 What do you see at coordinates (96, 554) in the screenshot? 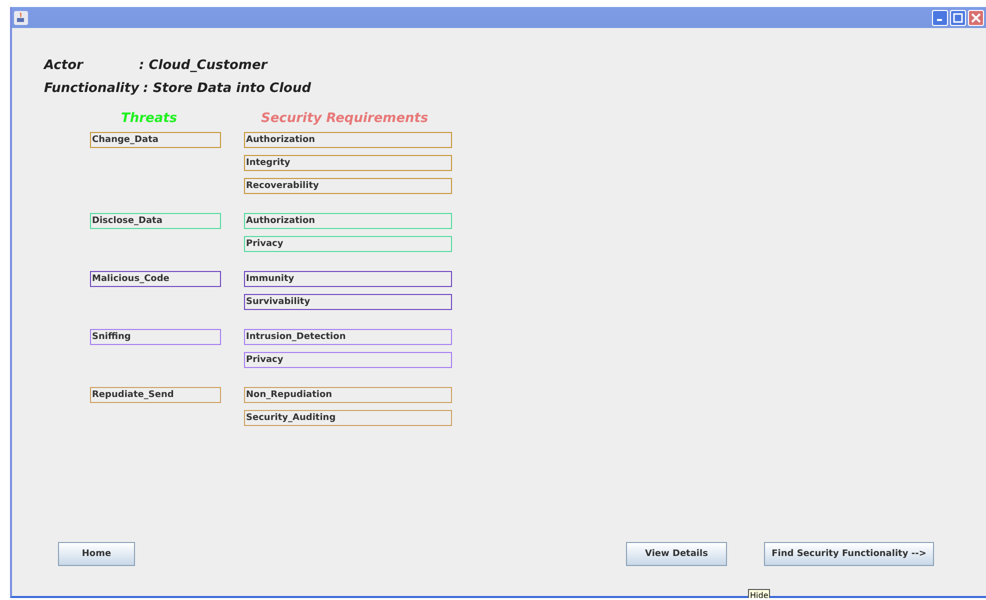
I see `home-button: Home` at bounding box center [96, 554].